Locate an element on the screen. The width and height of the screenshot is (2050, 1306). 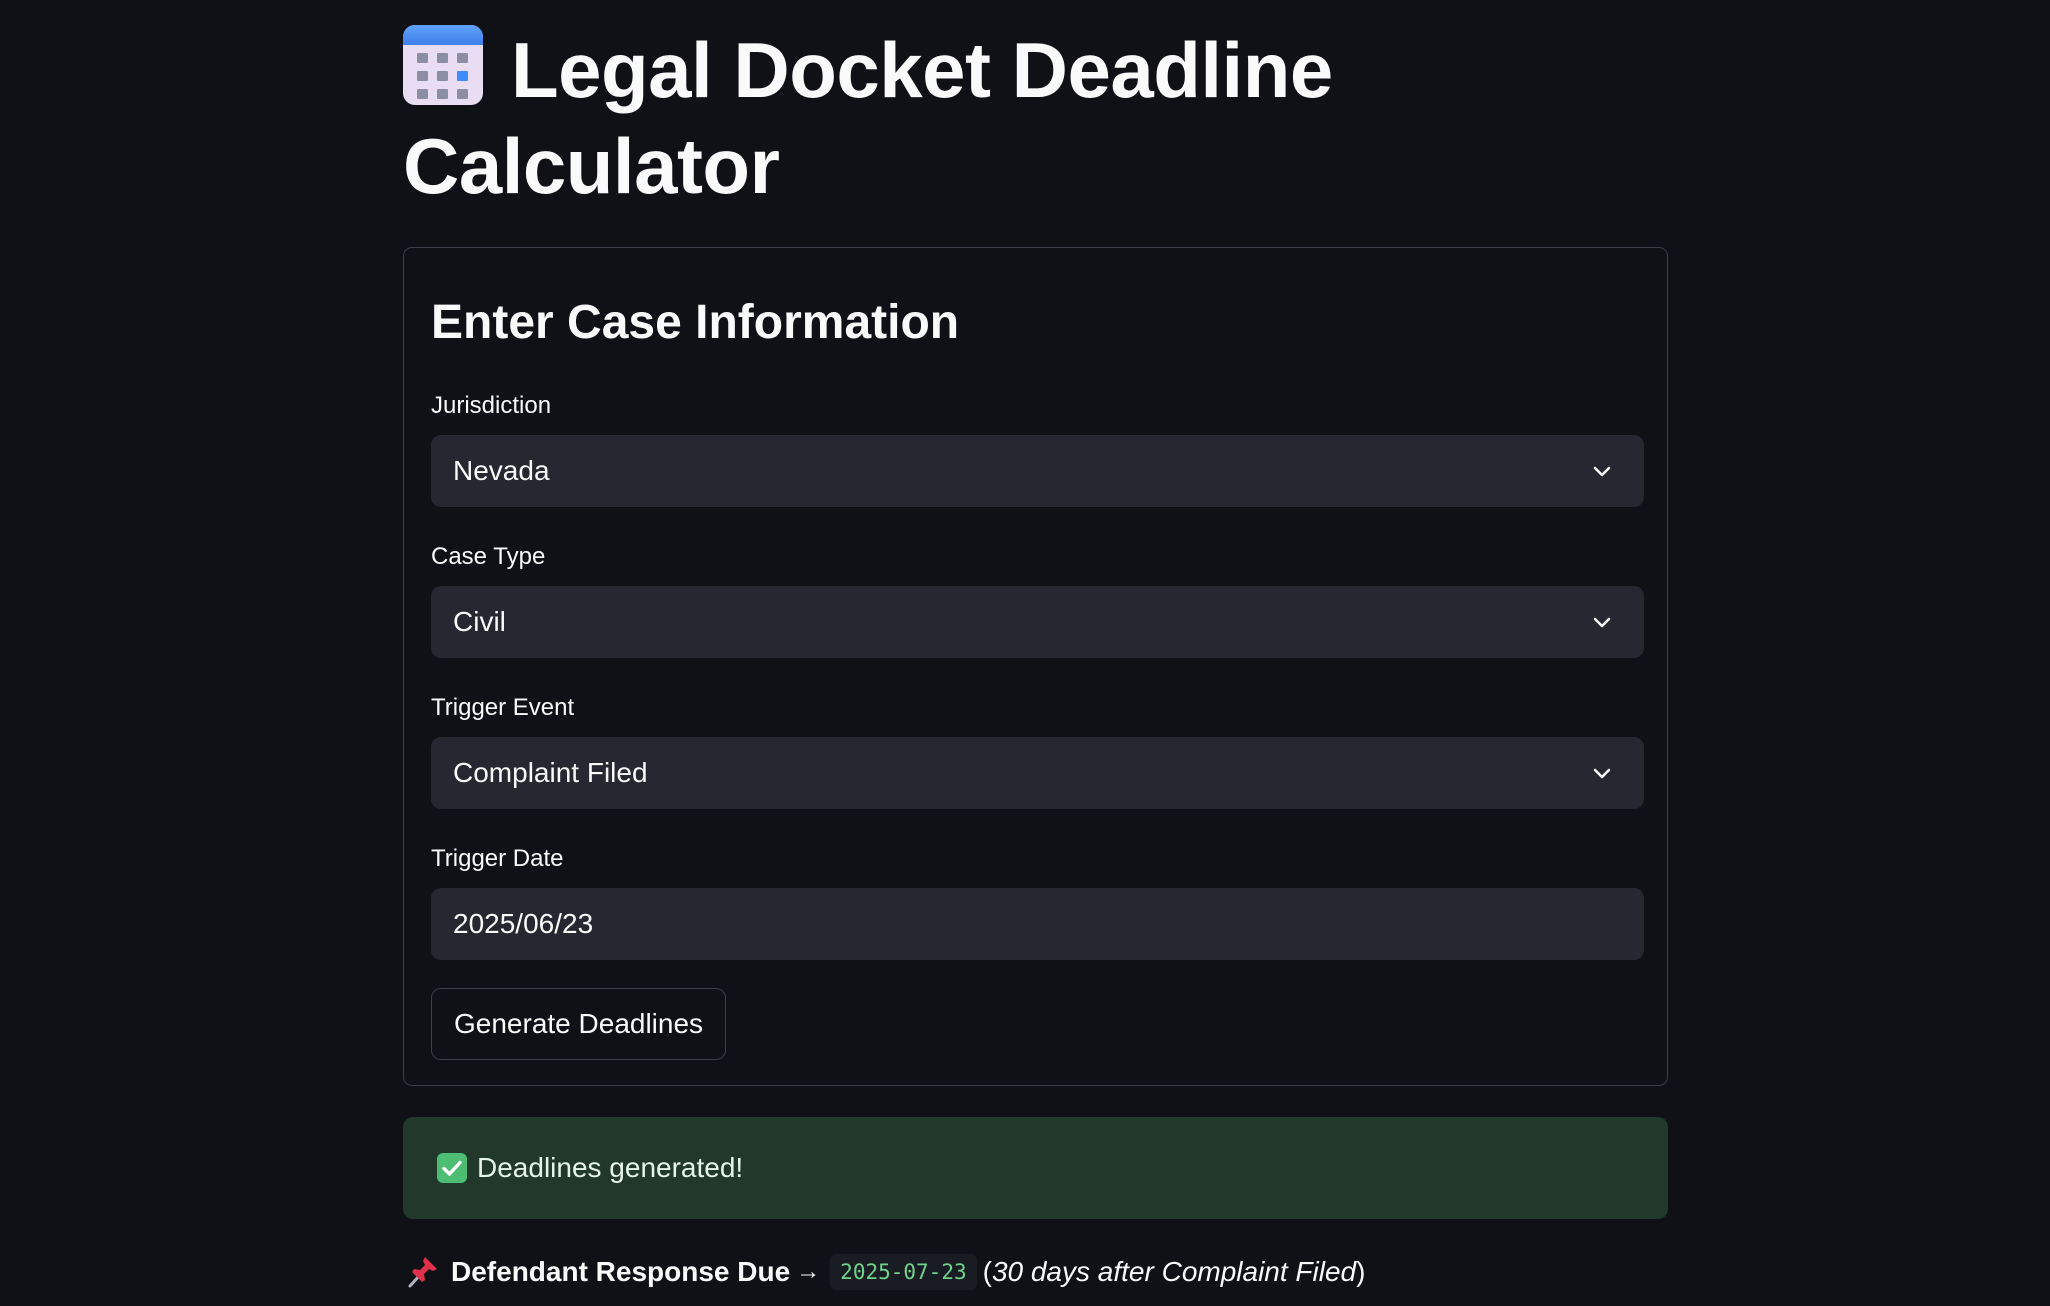
case-type-value: Civil is located at coordinates (479, 621).